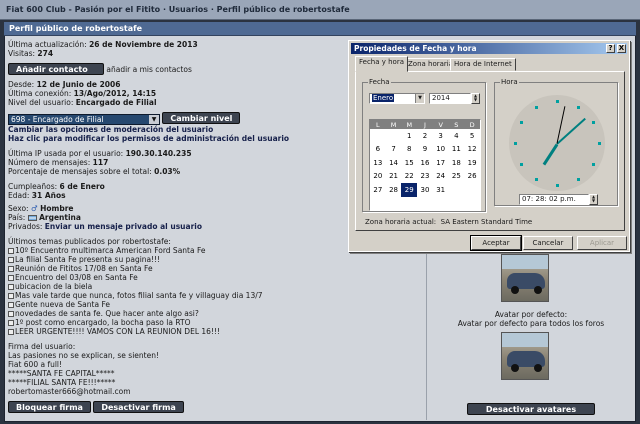  What do you see at coordinates (425, 163) in the screenshot?
I see `calendar-day: 16` at bounding box center [425, 163].